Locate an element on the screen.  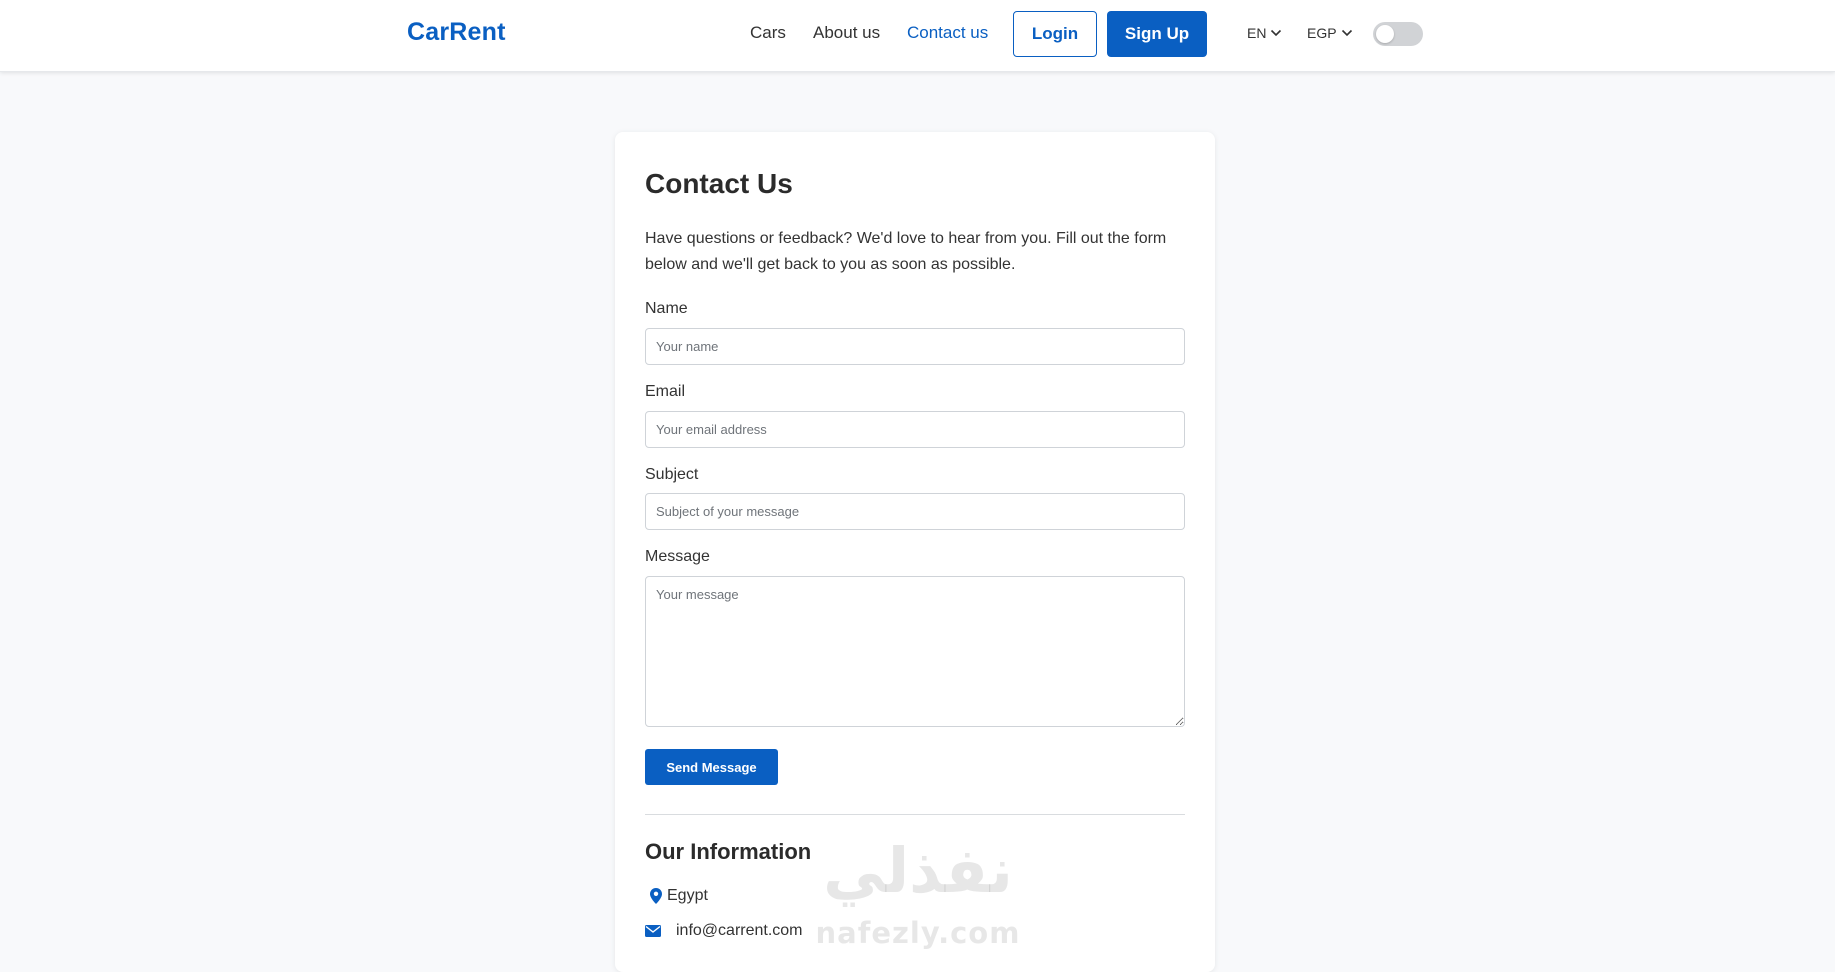
signup-button: Sign Up is located at coordinates (1157, 34).